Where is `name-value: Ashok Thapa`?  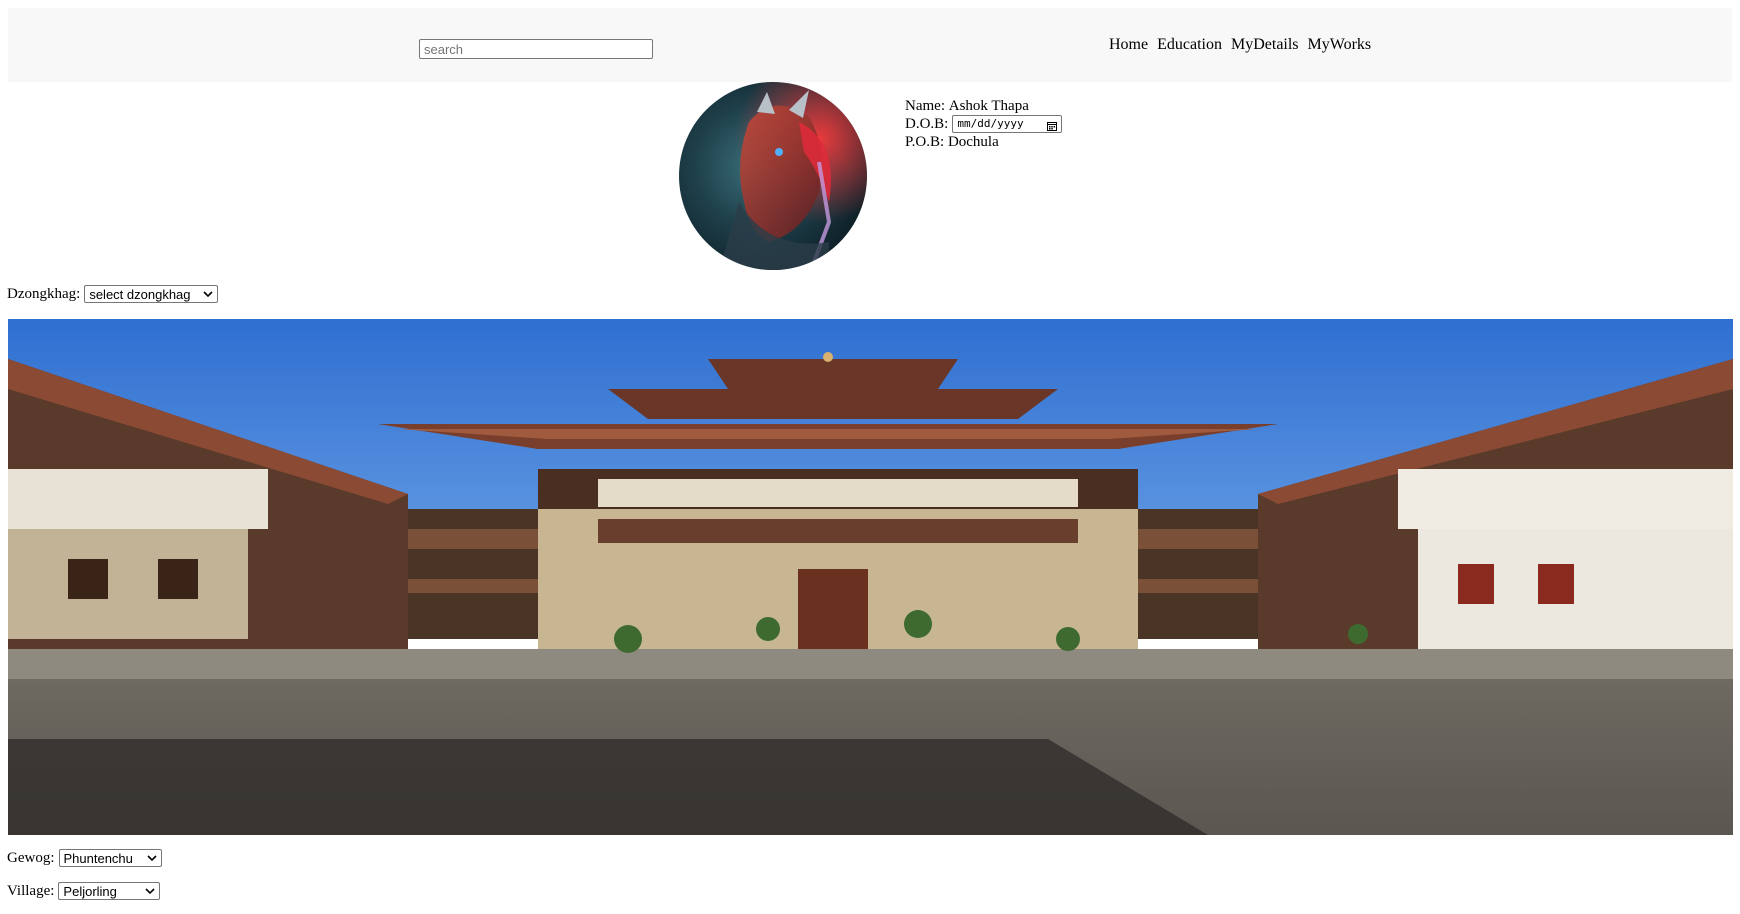 name-value: Ashok Thapa is located at coordinates (988, 106).